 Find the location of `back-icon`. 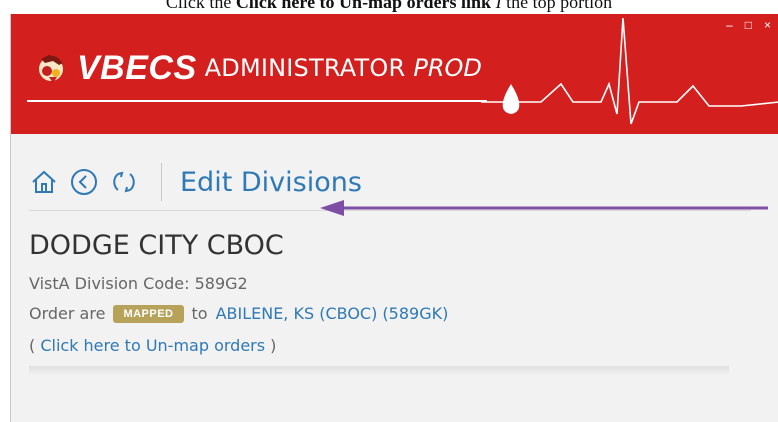

back-icon is located at coordinates (84, 182).